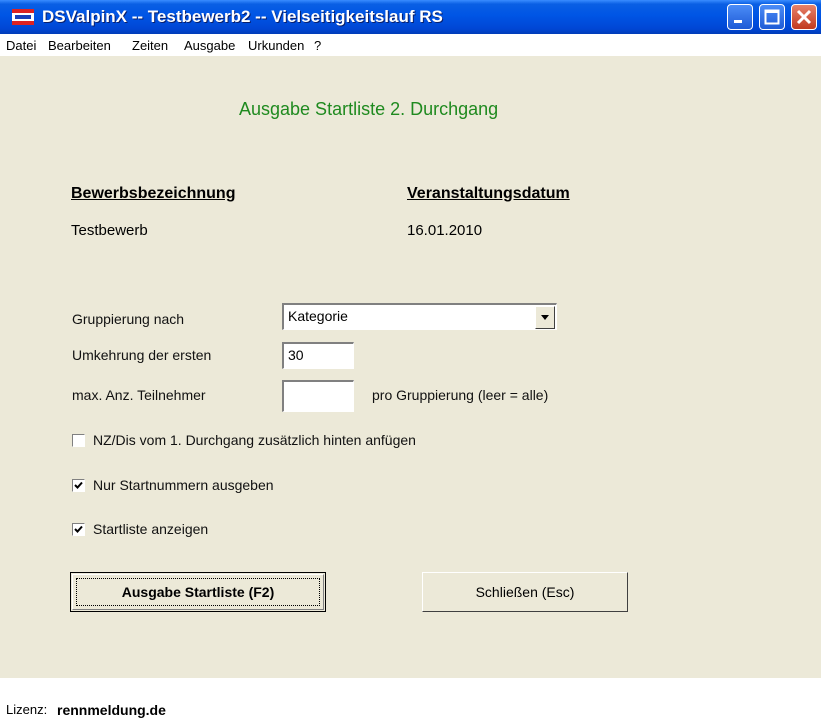 This screenshot has height=719, width=821. I want to click on close-window-button, so click(804, 17).